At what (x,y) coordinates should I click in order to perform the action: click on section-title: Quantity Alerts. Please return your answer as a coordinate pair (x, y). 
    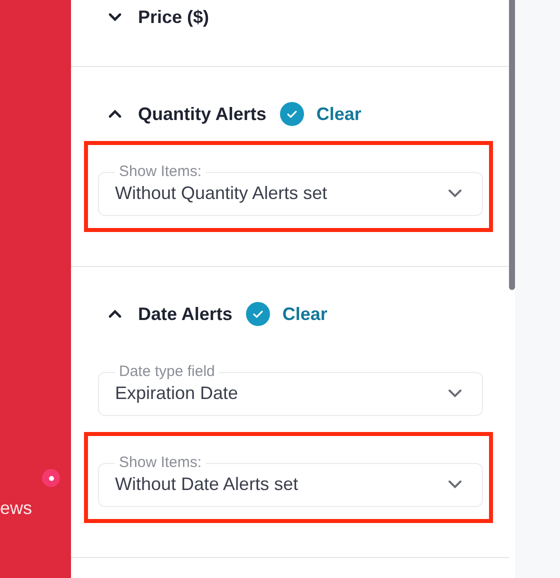
    Looking at the image, I should click on (202, 114).